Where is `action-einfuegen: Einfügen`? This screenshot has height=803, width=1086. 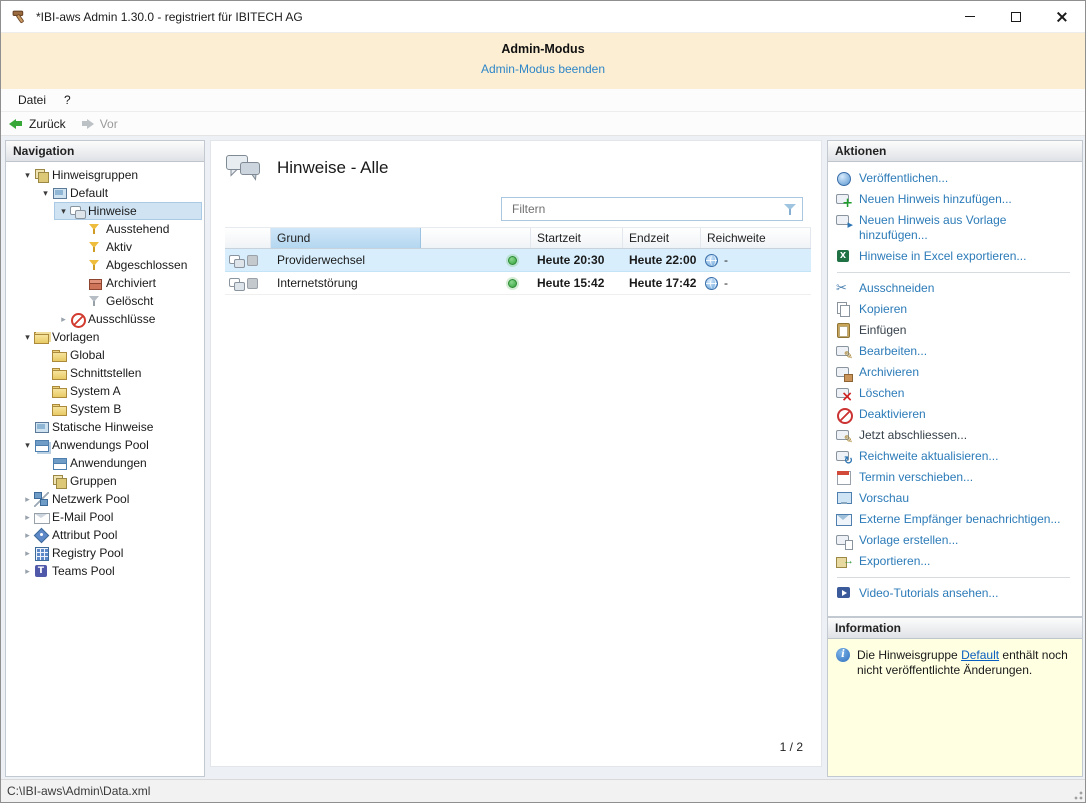
action-einfuegen: Einfügen is located at coordinates (954, 330).